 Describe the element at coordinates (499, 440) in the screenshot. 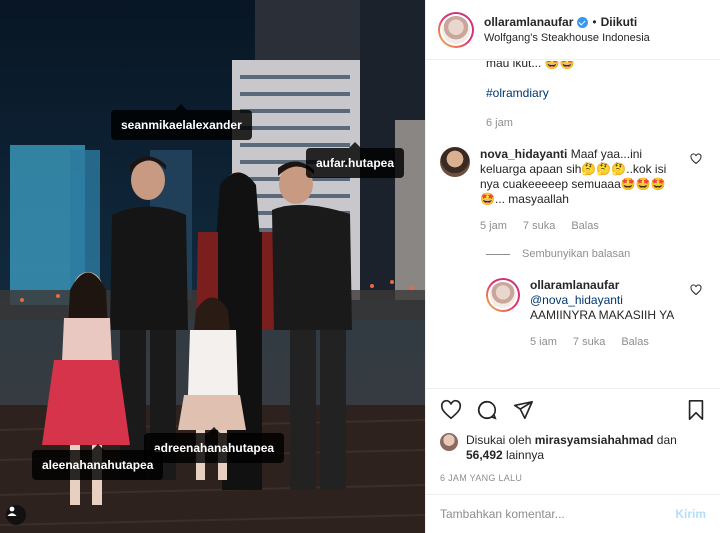

I see `likes-prefix: Disukai oleh` at that location.